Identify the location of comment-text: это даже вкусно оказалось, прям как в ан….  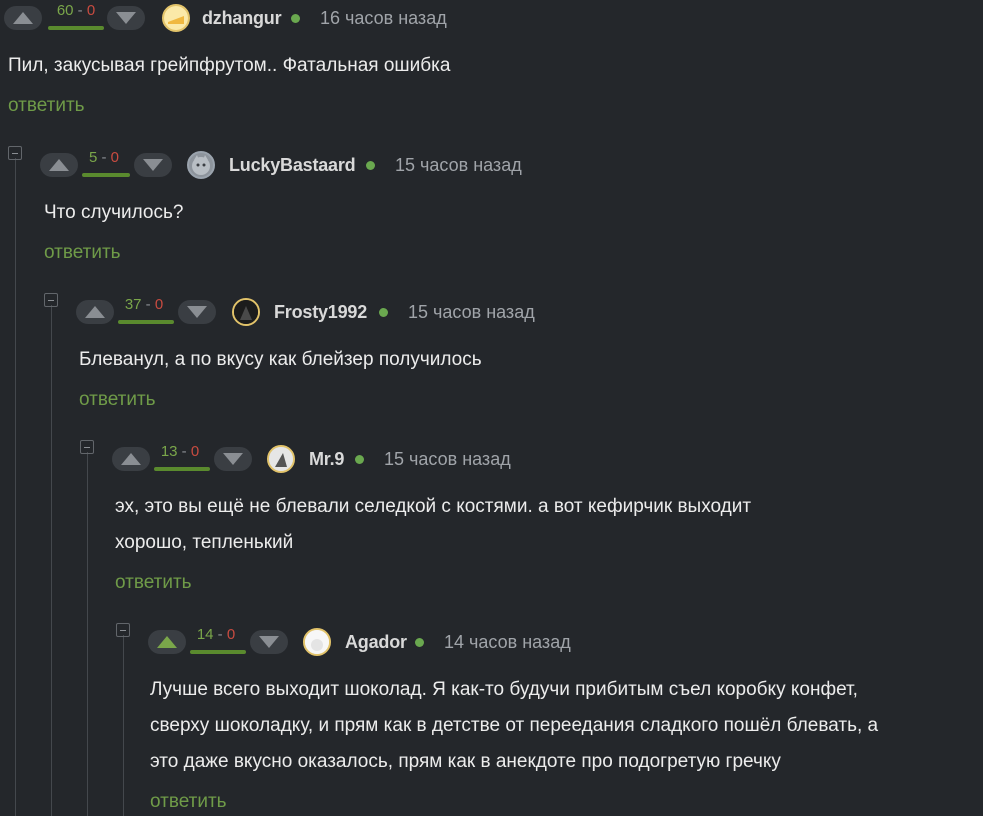
(465, 761).